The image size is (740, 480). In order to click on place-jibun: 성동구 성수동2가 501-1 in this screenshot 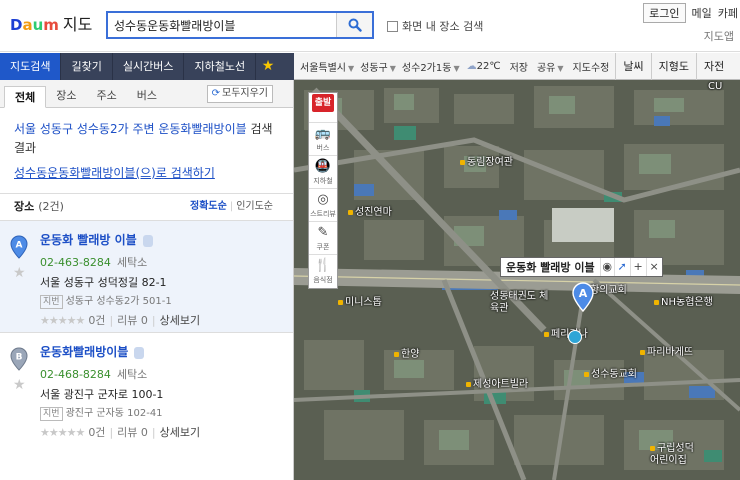, I will do `click(118, 301)`.